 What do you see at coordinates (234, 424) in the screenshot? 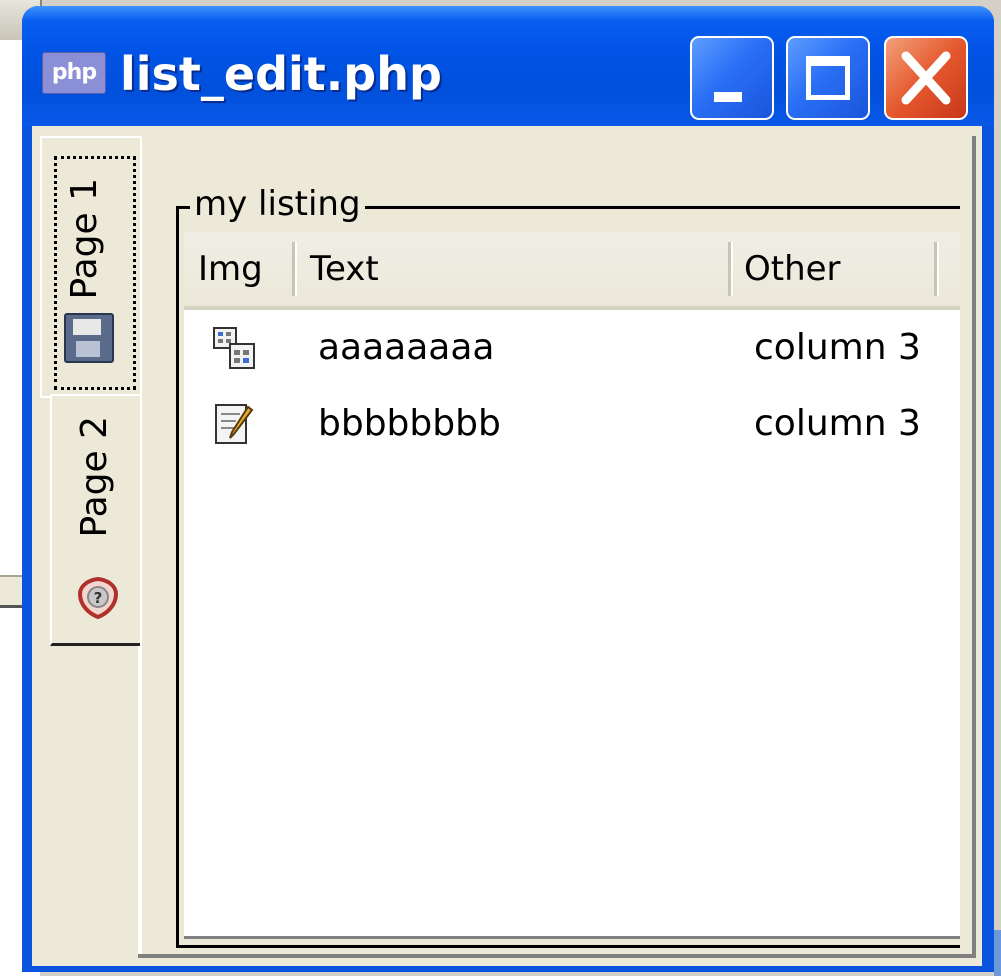
I see `notepad-pencil-icon` at bounding box center [234, 424].